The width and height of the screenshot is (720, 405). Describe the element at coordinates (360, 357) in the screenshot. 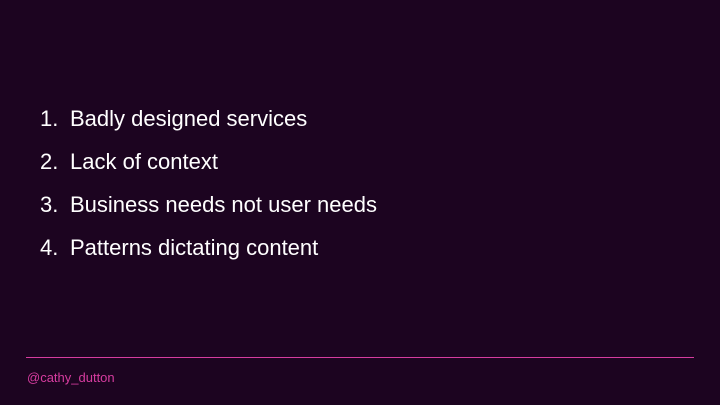

I see `footer-divider` at that location.